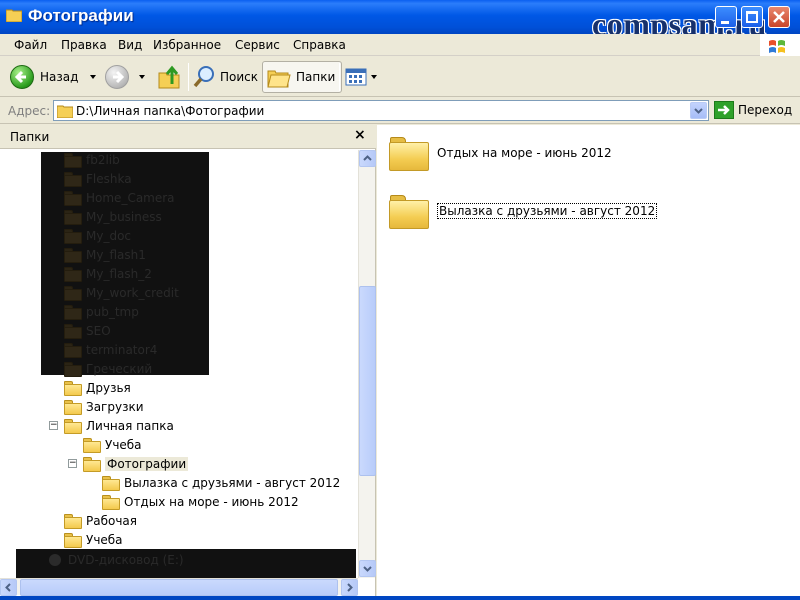 The image size is (800, 600). Describe the element at coordinates (104, 406) in the screenshot. I see `tree-item-downloads: Загрузки` at that location.